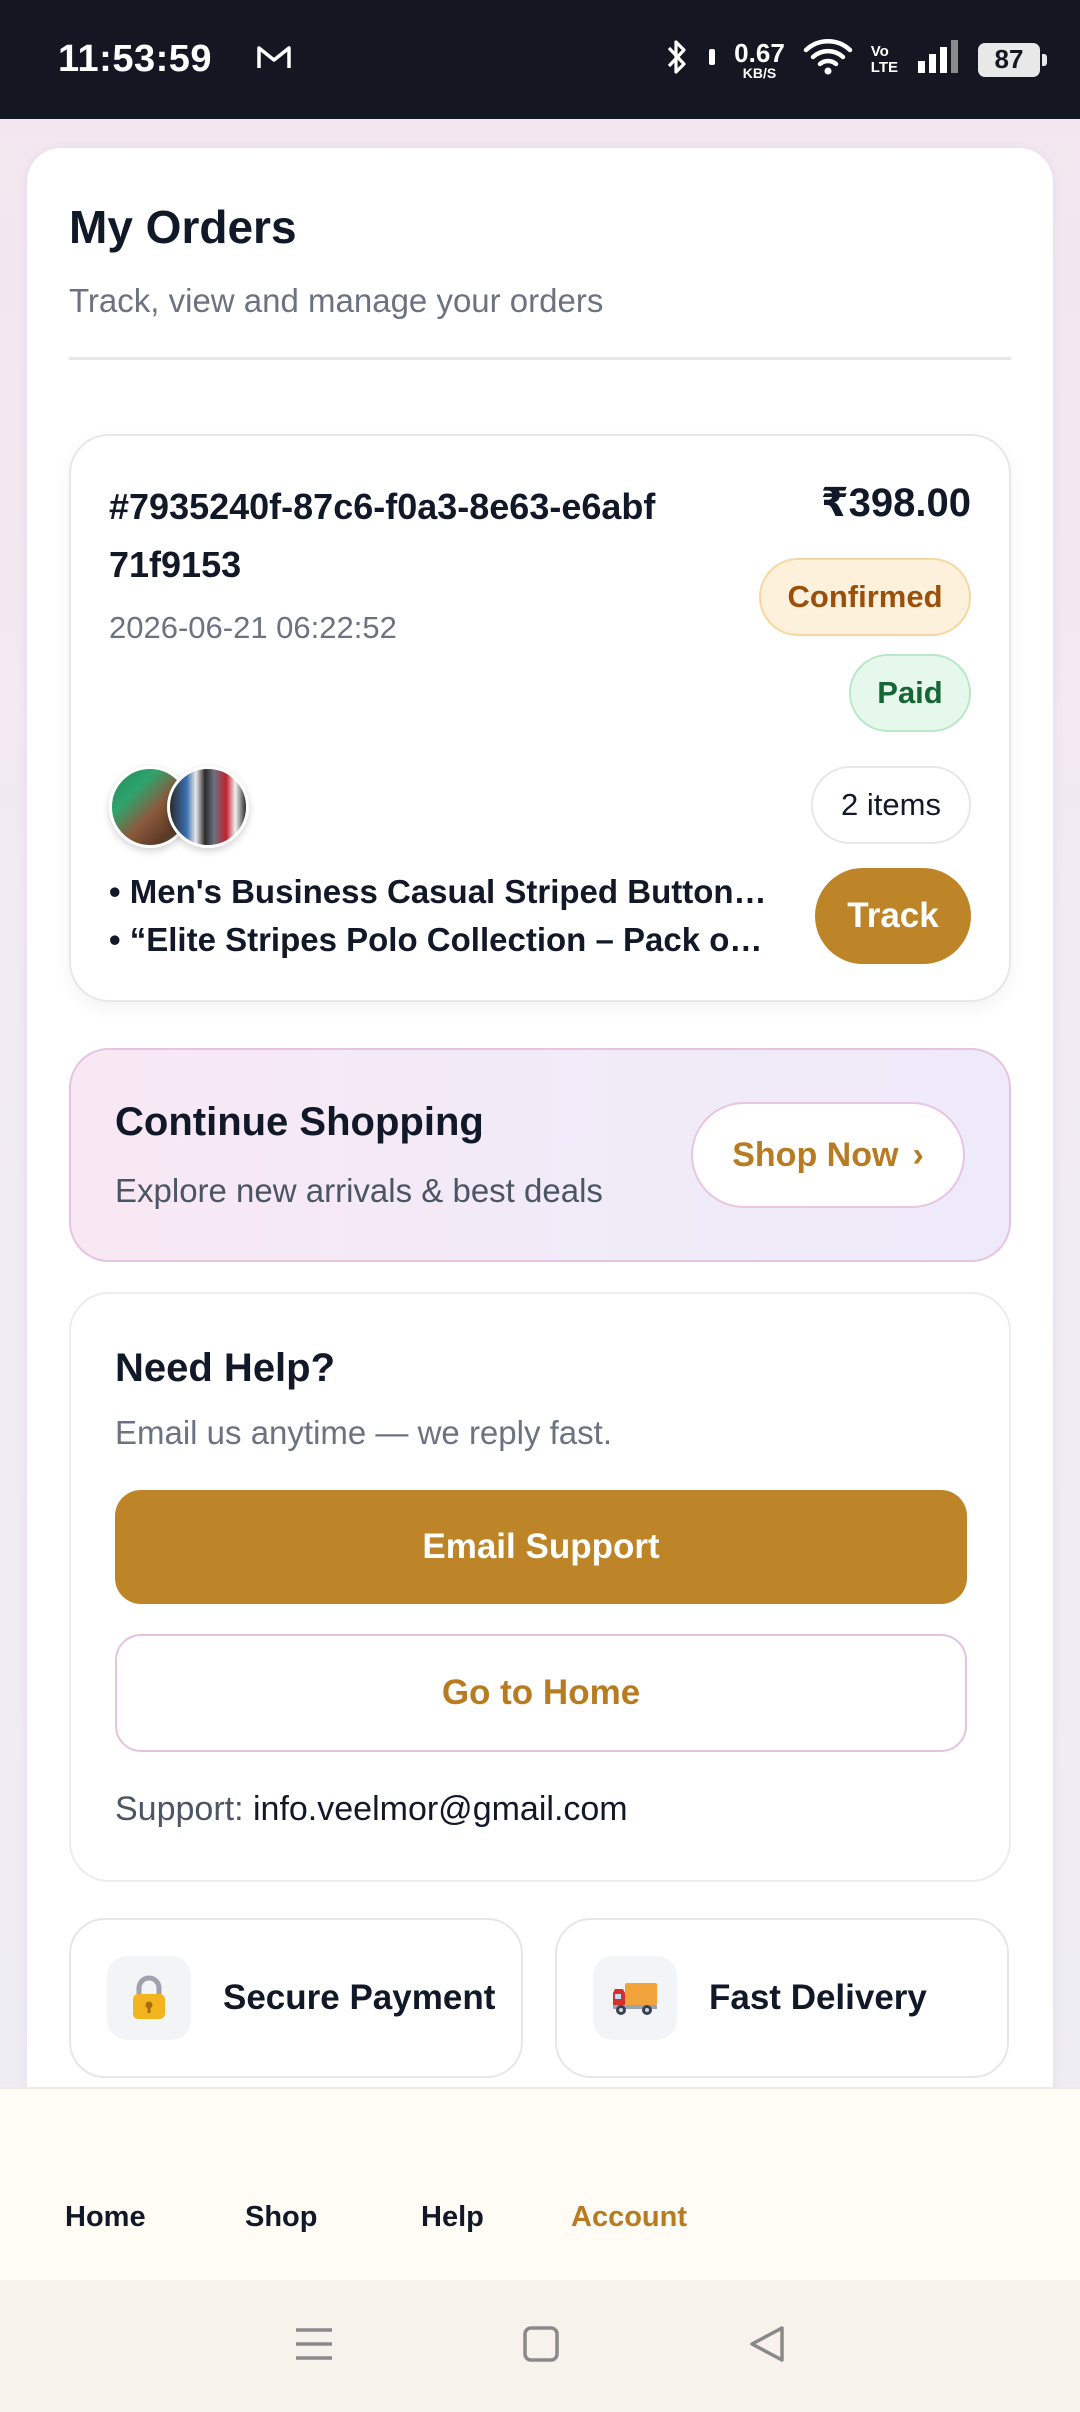 The height and width of the screenshot is (2412, 1080). Describe the element at coordinates (884, 59) in the screenshot. I see `volte-indicator: Vo LTE` at that location.